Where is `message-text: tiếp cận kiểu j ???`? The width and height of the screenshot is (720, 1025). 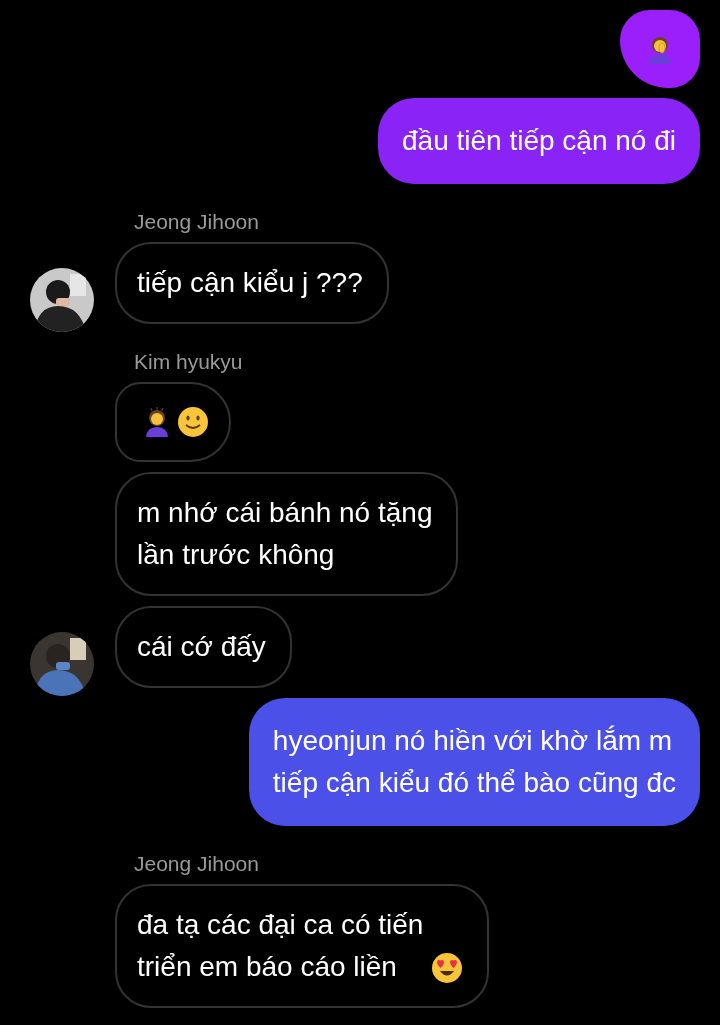 message-text: tiếp cận kiểu j ??? is located at coordinates (250, 282).